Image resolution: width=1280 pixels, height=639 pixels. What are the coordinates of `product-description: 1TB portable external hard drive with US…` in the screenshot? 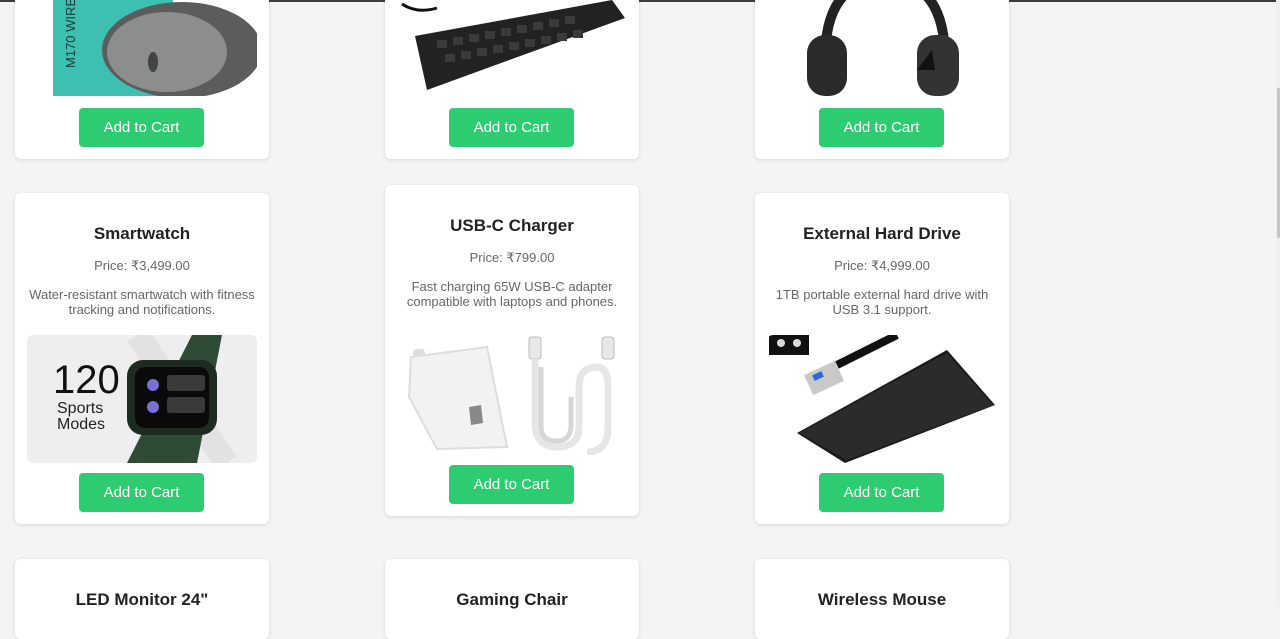 It's located at (882, 302).